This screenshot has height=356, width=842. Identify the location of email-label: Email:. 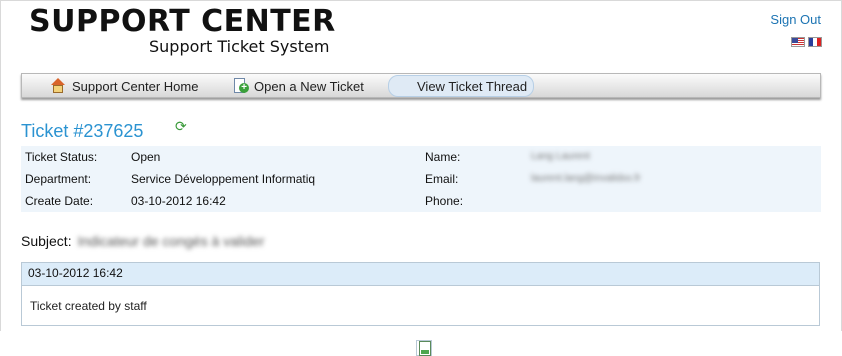
(442, 179).